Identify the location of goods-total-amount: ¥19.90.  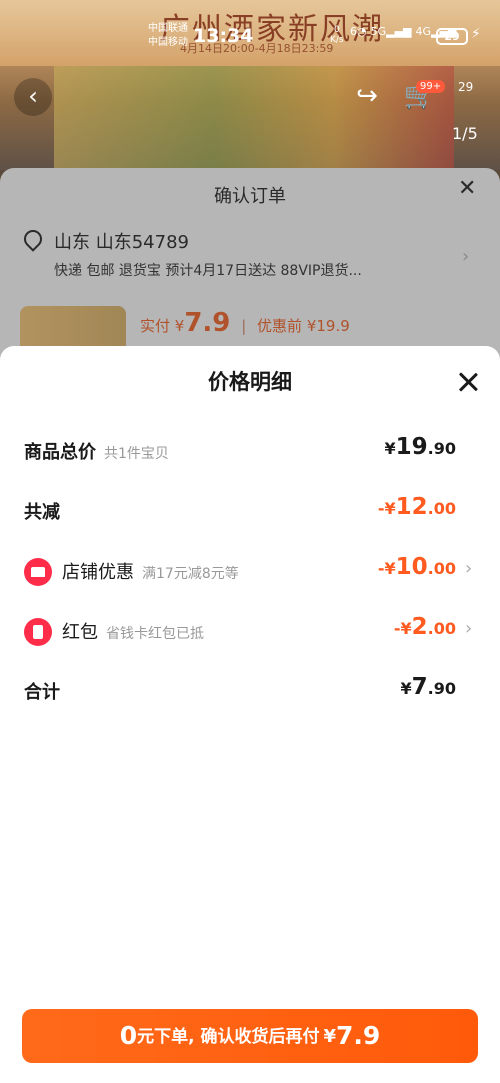
(420, 447).